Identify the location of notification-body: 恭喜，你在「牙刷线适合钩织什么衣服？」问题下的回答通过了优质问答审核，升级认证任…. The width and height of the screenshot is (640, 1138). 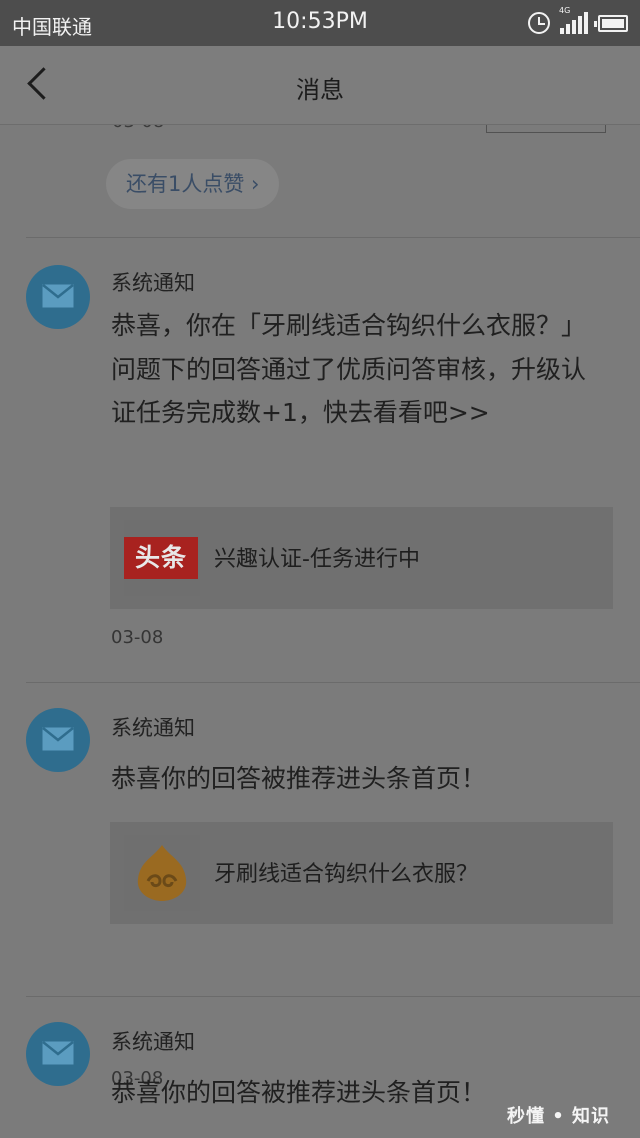
(356, 369).